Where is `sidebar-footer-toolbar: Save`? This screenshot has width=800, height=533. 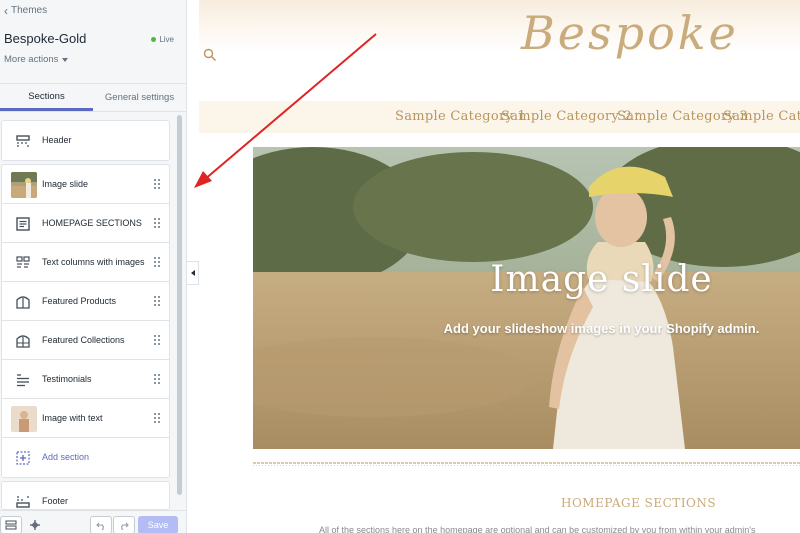 sidebar-footer-toolbar: Save is located at coordinates (93, 521).